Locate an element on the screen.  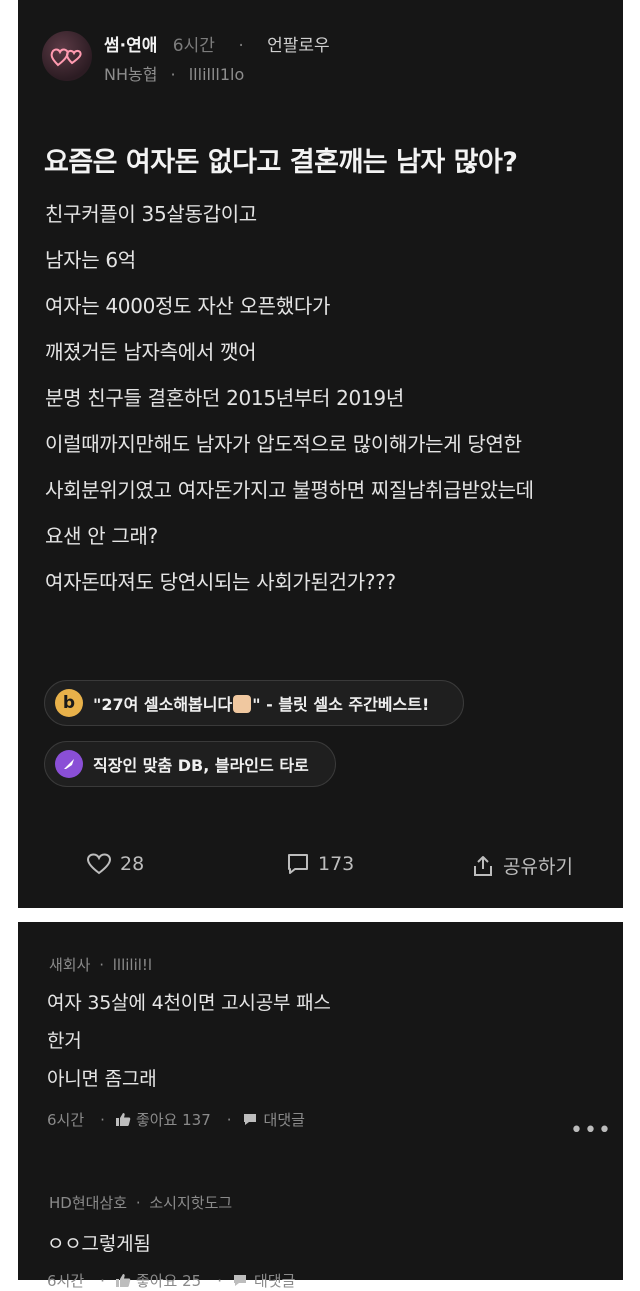
comment-author: 새회사 · lllilil!l is located at coordinates (100, 964).